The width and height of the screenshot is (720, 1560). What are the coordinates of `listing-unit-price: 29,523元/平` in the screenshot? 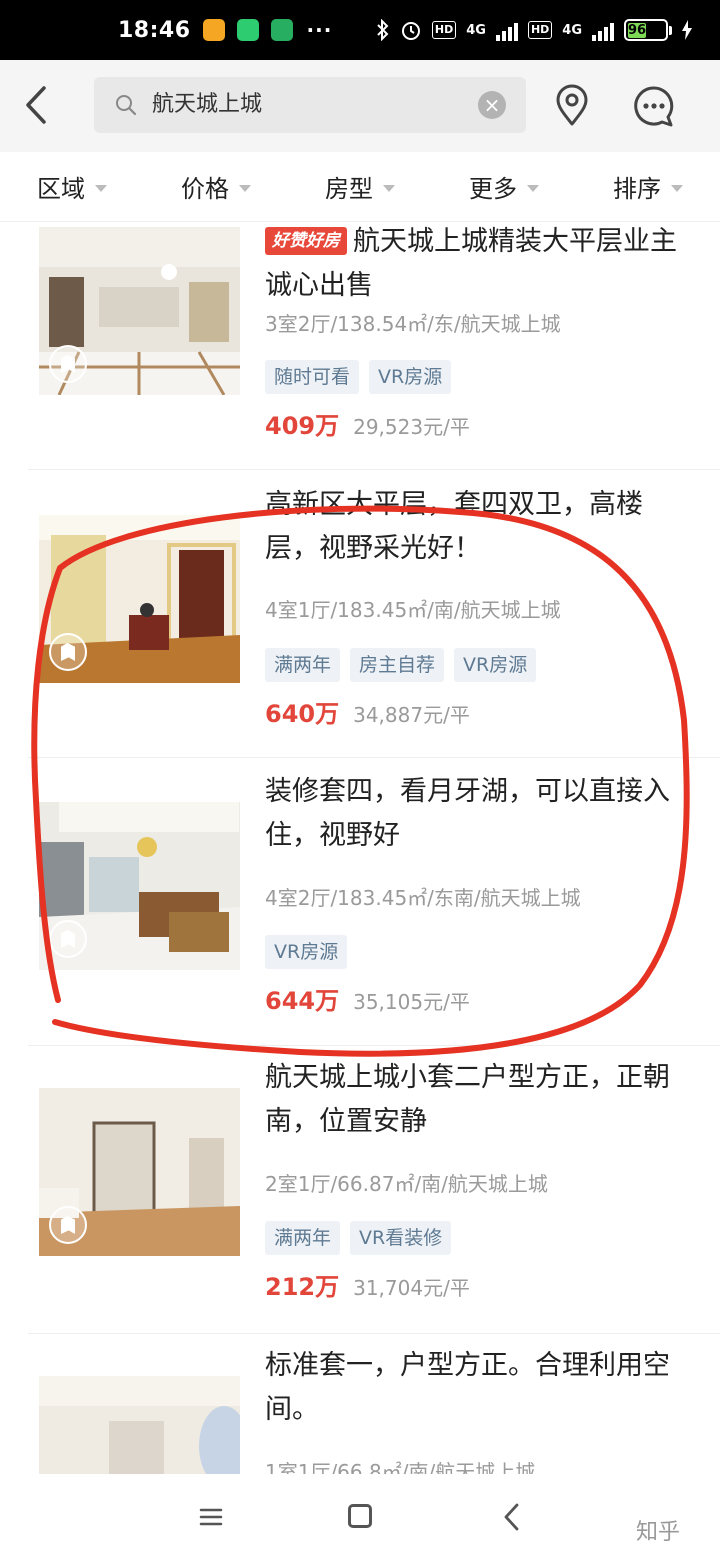 It's located at (411, 427).